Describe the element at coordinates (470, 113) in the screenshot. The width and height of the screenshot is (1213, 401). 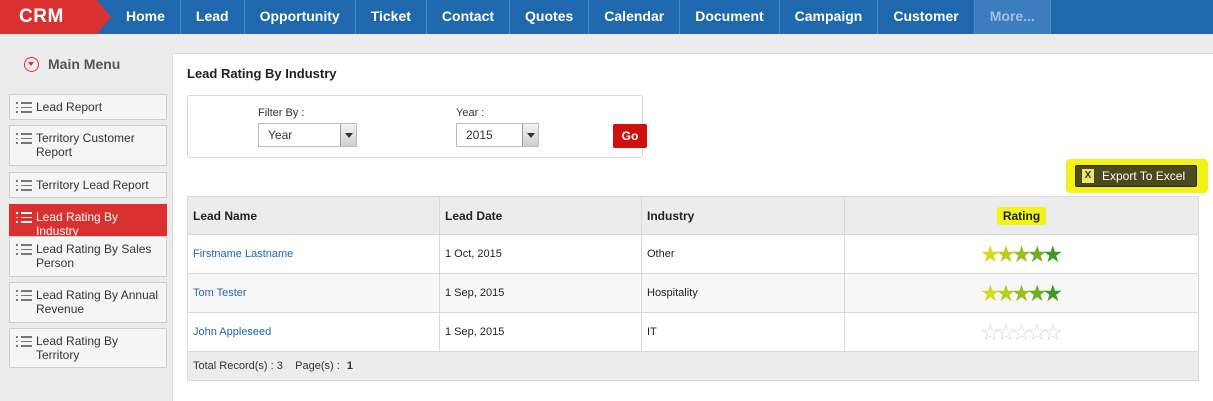
I see `year-label: Year :` at that location.